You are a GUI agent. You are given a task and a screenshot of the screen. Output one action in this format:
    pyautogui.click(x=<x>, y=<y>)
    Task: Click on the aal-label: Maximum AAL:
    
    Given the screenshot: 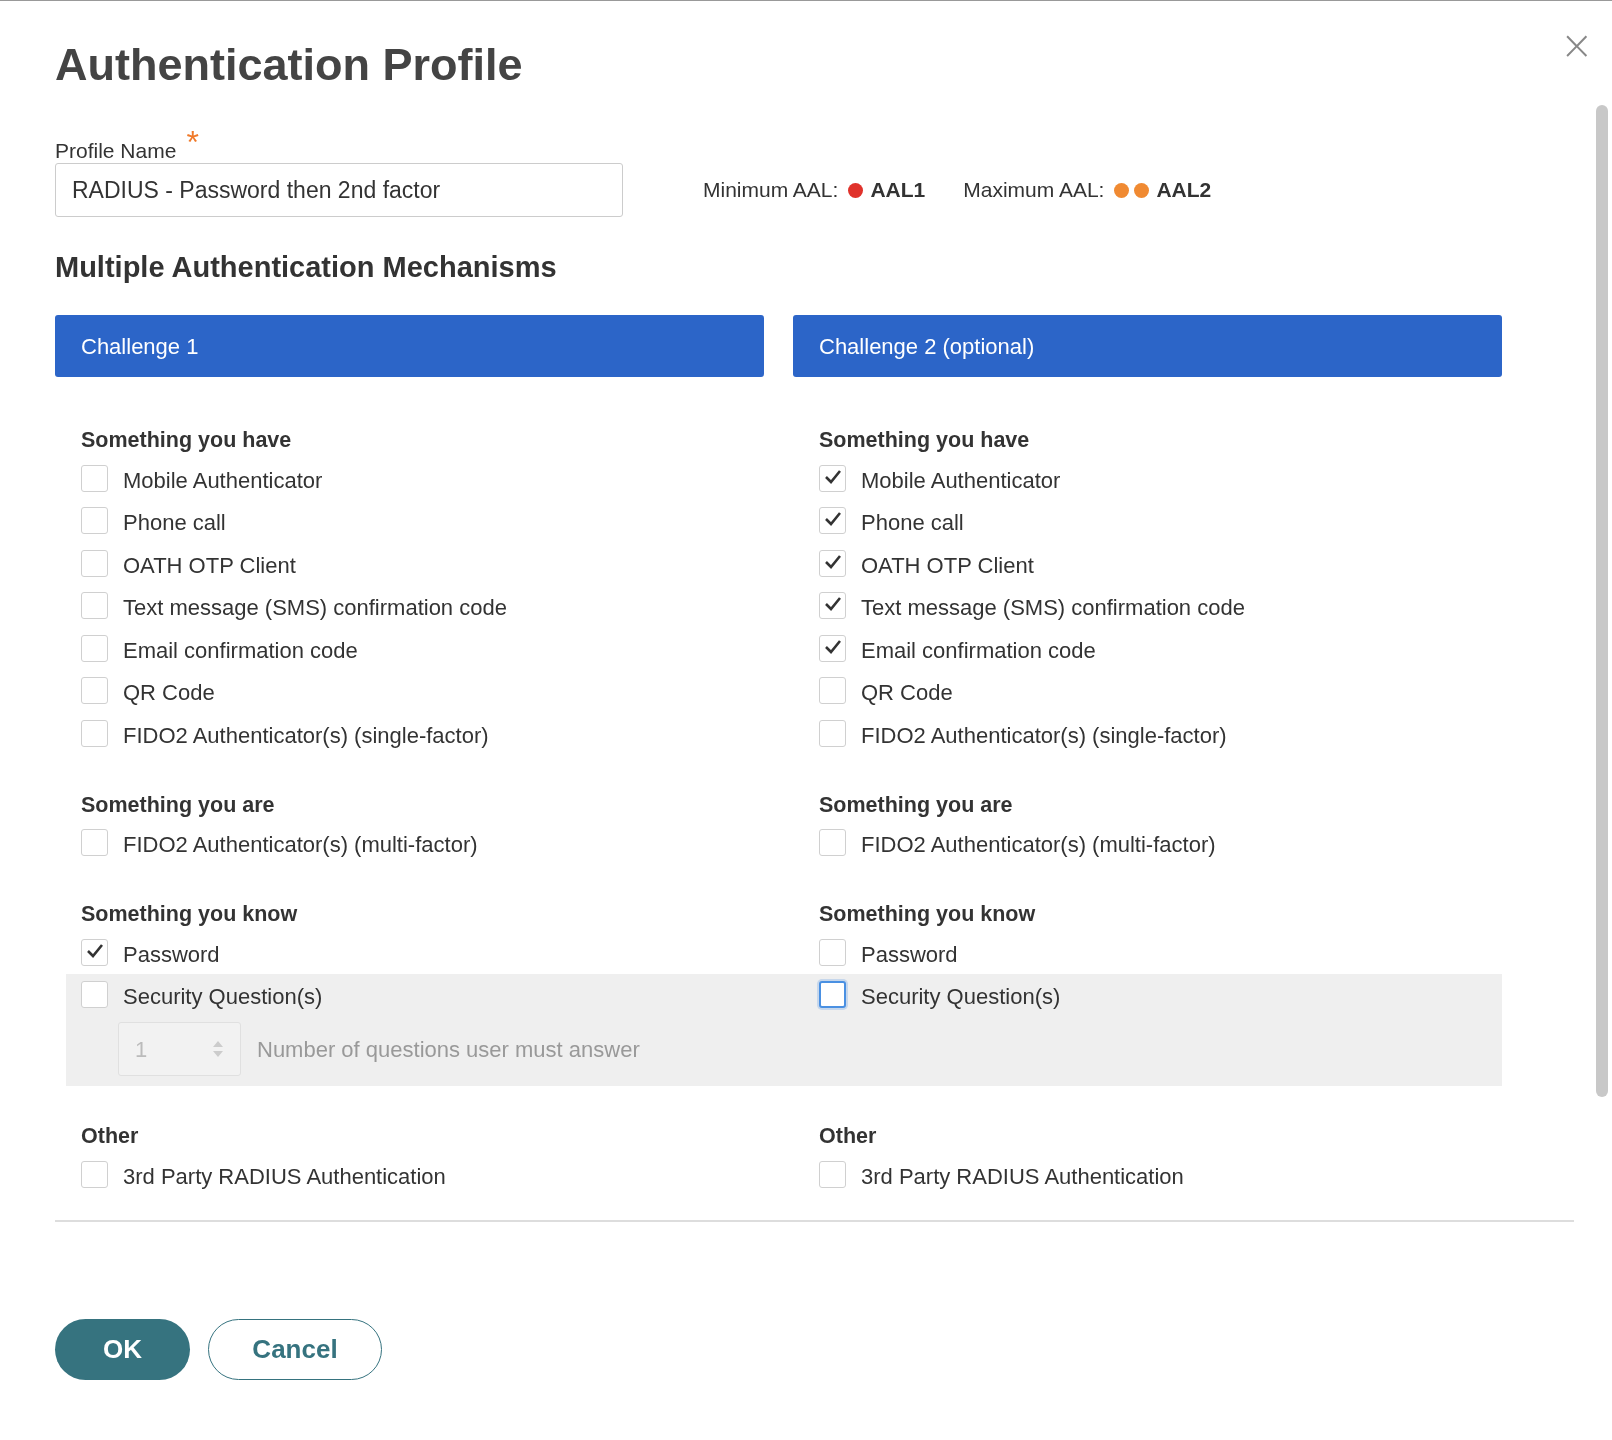 What is the action you would take?
    pyautogui.click(x=1034, y=190)
    